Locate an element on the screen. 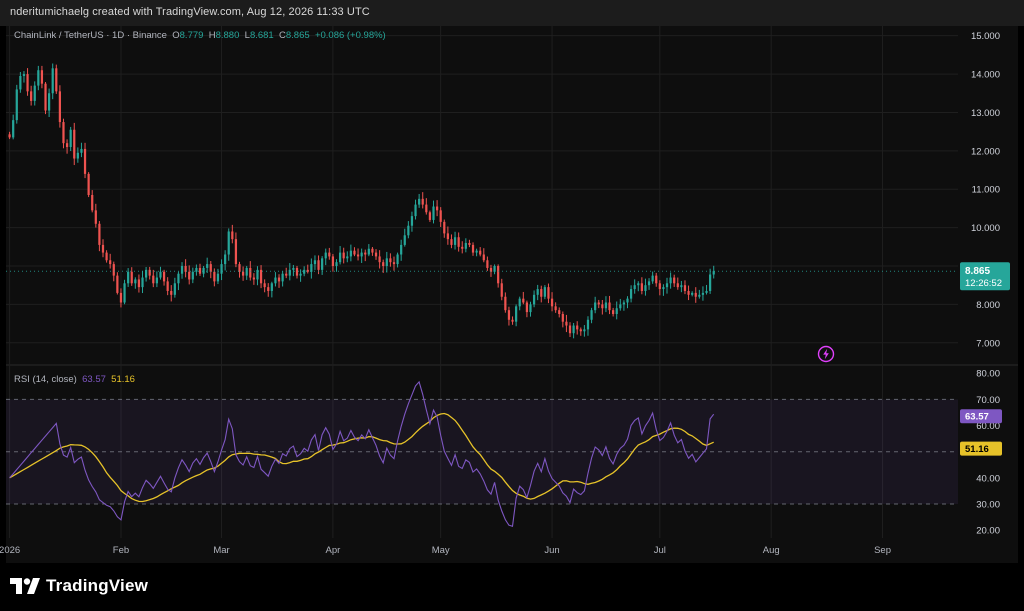 The image size is (1024, 611). rsi-tick-label: 80.00 is located at coordinates (988, 374).